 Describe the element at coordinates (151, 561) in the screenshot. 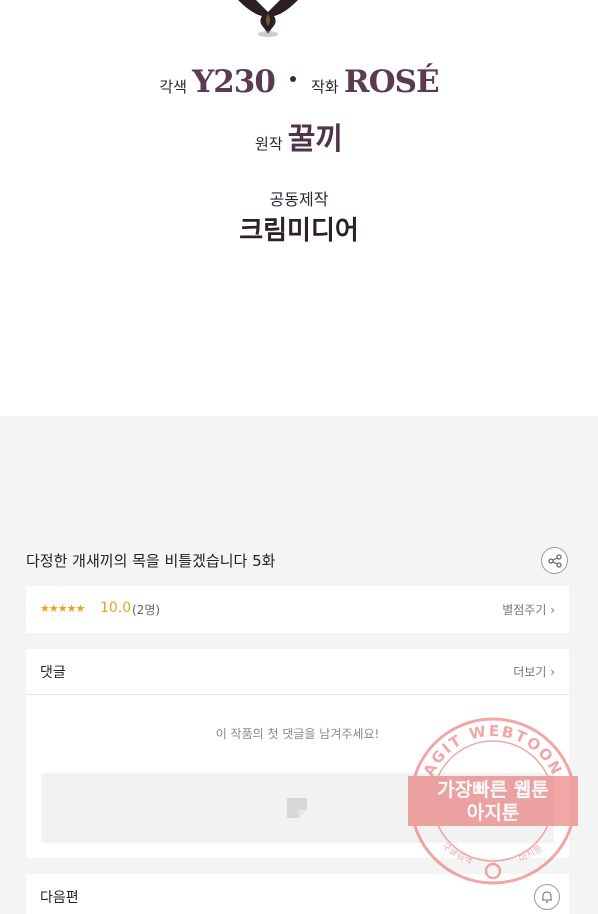

I see `episode-title: 다정한 개새끼의 목을 비틀겠습니다 5화` at that location.